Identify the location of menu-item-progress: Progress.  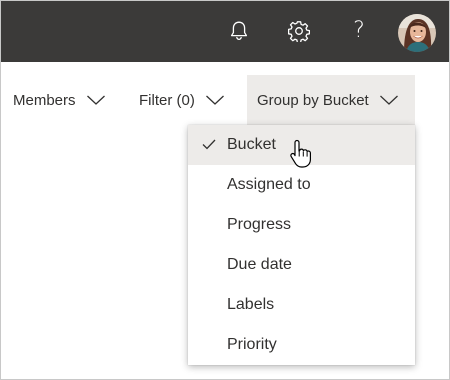
(301, 225).